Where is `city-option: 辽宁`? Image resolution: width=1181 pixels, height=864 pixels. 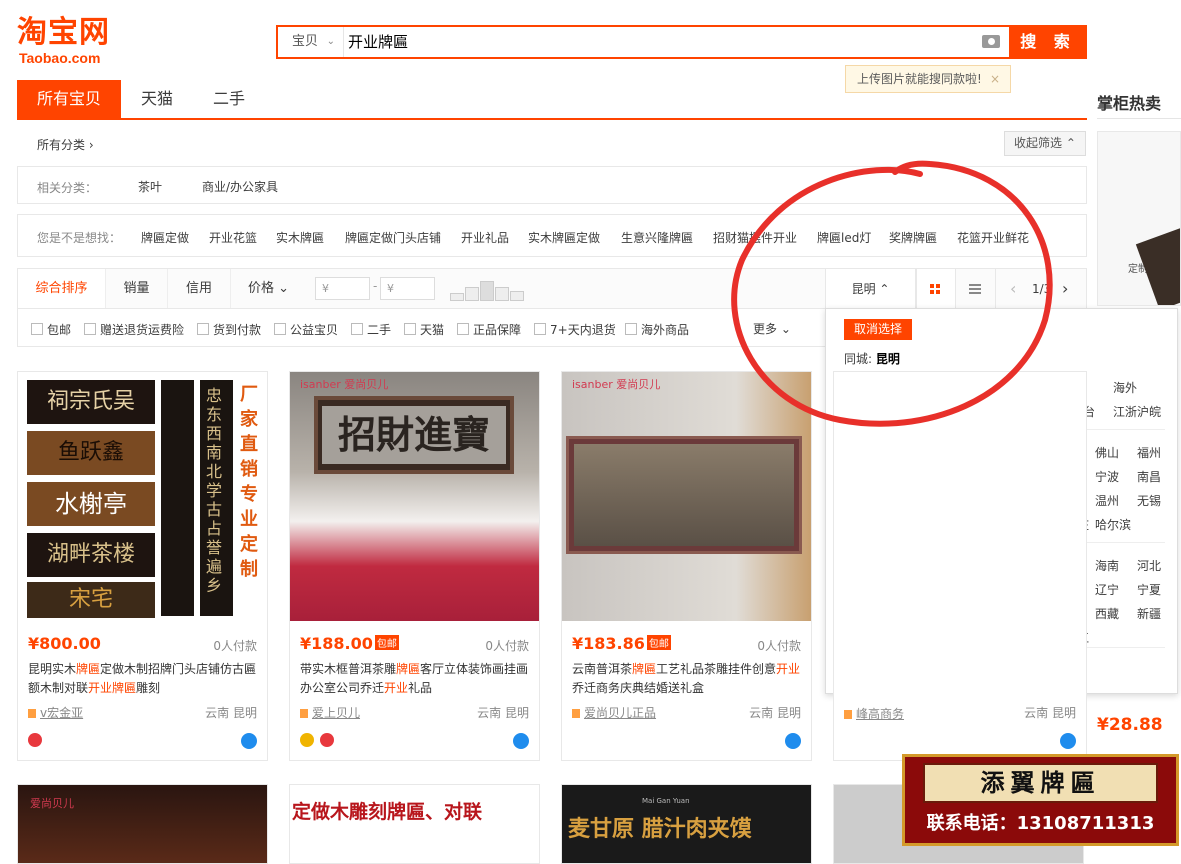
city-option: 辽宁 is located at coordinates (1107, 589).